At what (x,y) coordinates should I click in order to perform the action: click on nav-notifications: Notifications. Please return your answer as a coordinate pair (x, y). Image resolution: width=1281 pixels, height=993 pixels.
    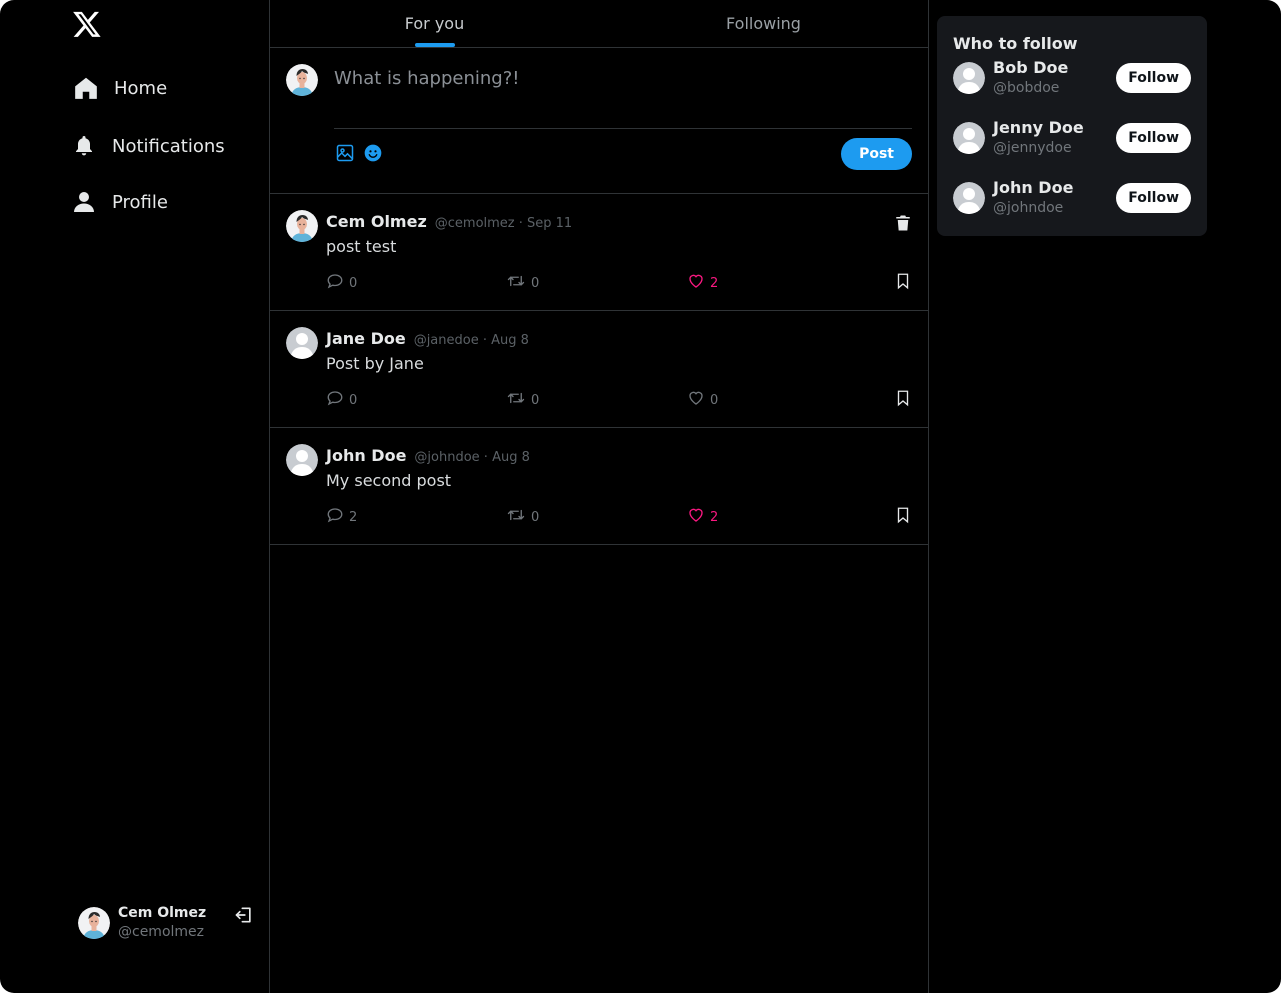
    Looking at the image, I should click on (147, 146).